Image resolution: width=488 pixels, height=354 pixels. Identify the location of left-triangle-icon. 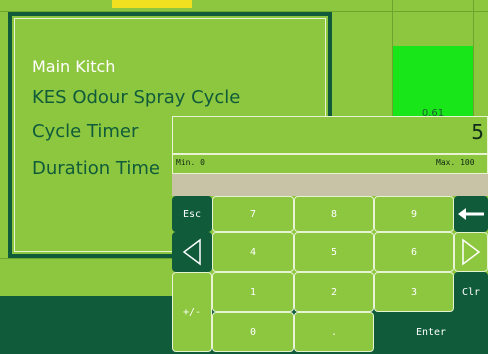
(192, 252).